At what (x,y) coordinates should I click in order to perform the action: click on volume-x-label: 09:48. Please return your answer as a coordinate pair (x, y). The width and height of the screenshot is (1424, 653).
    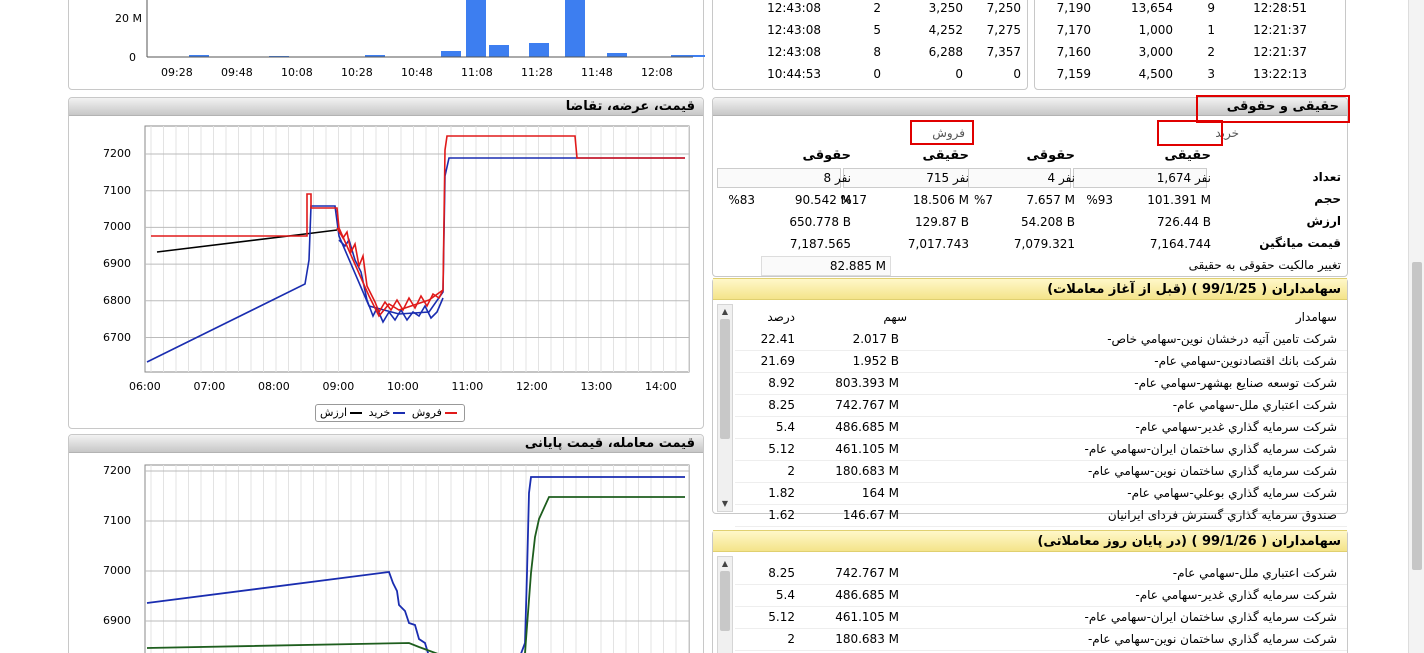
    Looking at the image, I should click on (237, 72).